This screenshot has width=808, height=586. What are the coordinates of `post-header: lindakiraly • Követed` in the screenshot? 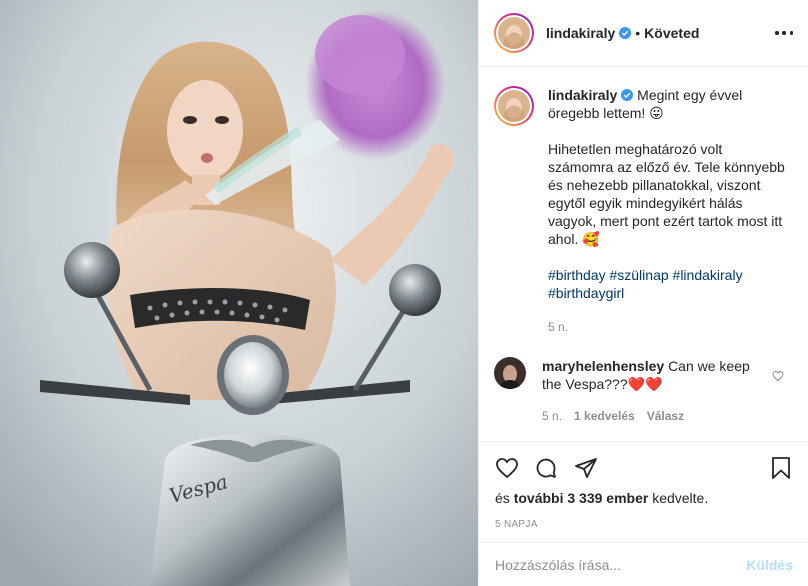 It's located at (643, 33).